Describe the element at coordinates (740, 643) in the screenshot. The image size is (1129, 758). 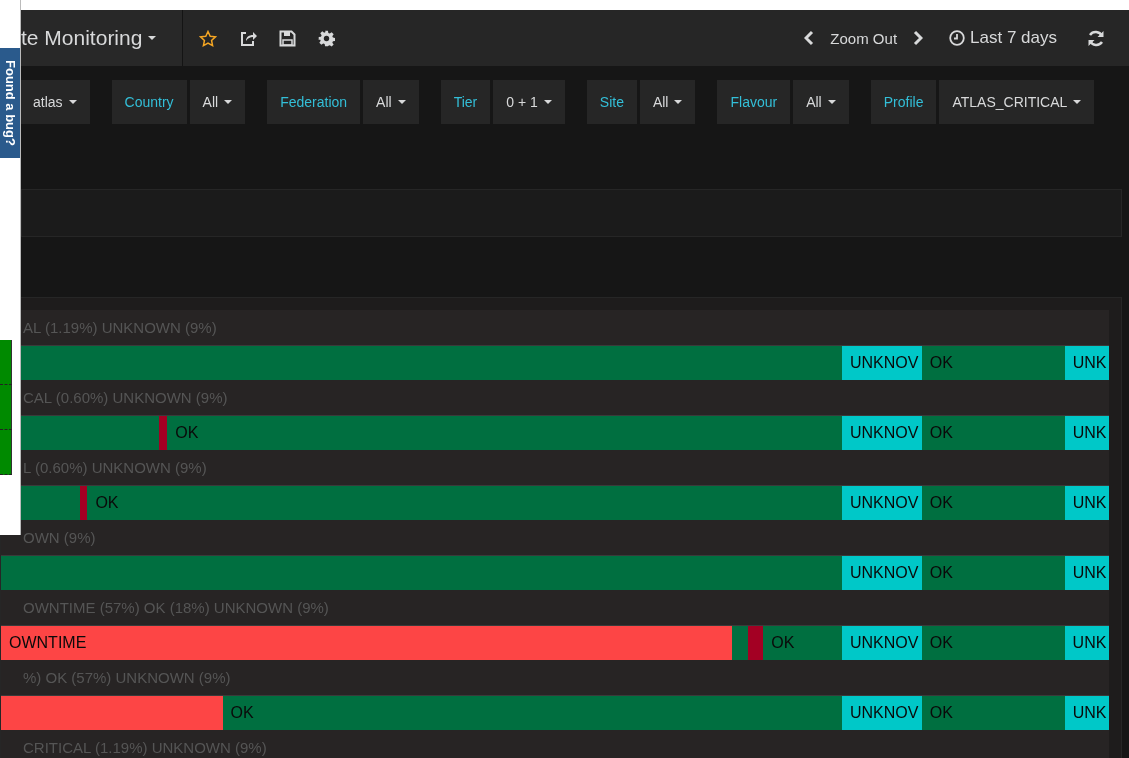
I see `status-segment` at that location.